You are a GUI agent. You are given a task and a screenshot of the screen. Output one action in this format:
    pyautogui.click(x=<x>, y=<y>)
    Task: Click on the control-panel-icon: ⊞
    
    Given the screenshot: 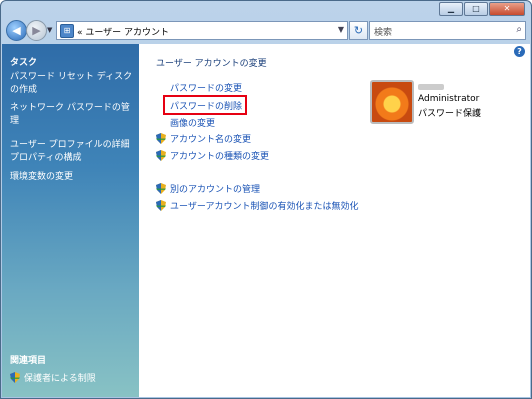 What is the action you would take?
    pyautogui.click(x=67, y=31)
    